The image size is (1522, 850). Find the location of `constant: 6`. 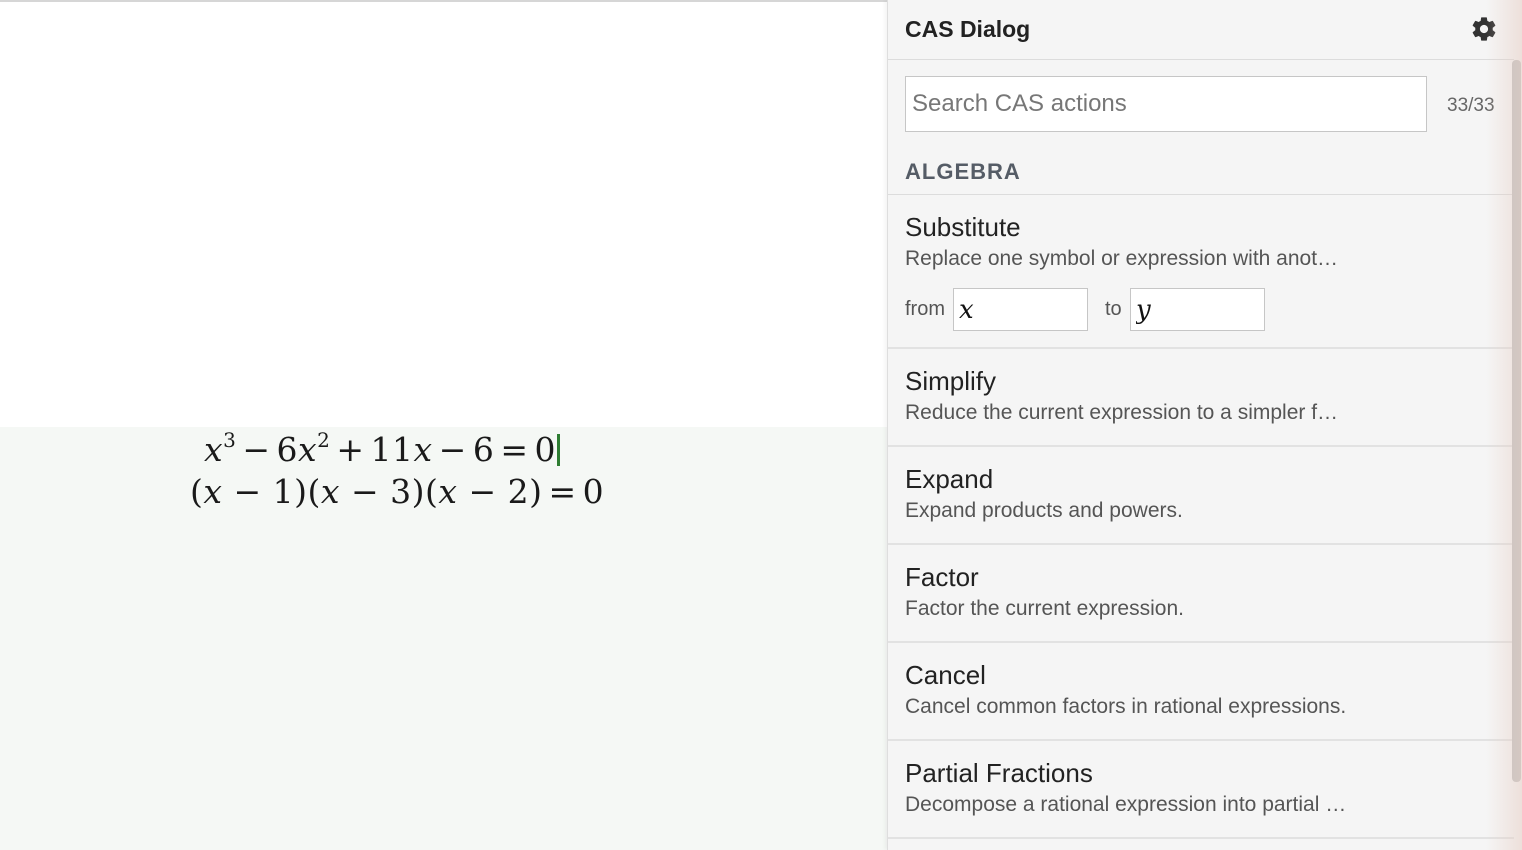

constant: 6 is located at coordinates (483, 449).